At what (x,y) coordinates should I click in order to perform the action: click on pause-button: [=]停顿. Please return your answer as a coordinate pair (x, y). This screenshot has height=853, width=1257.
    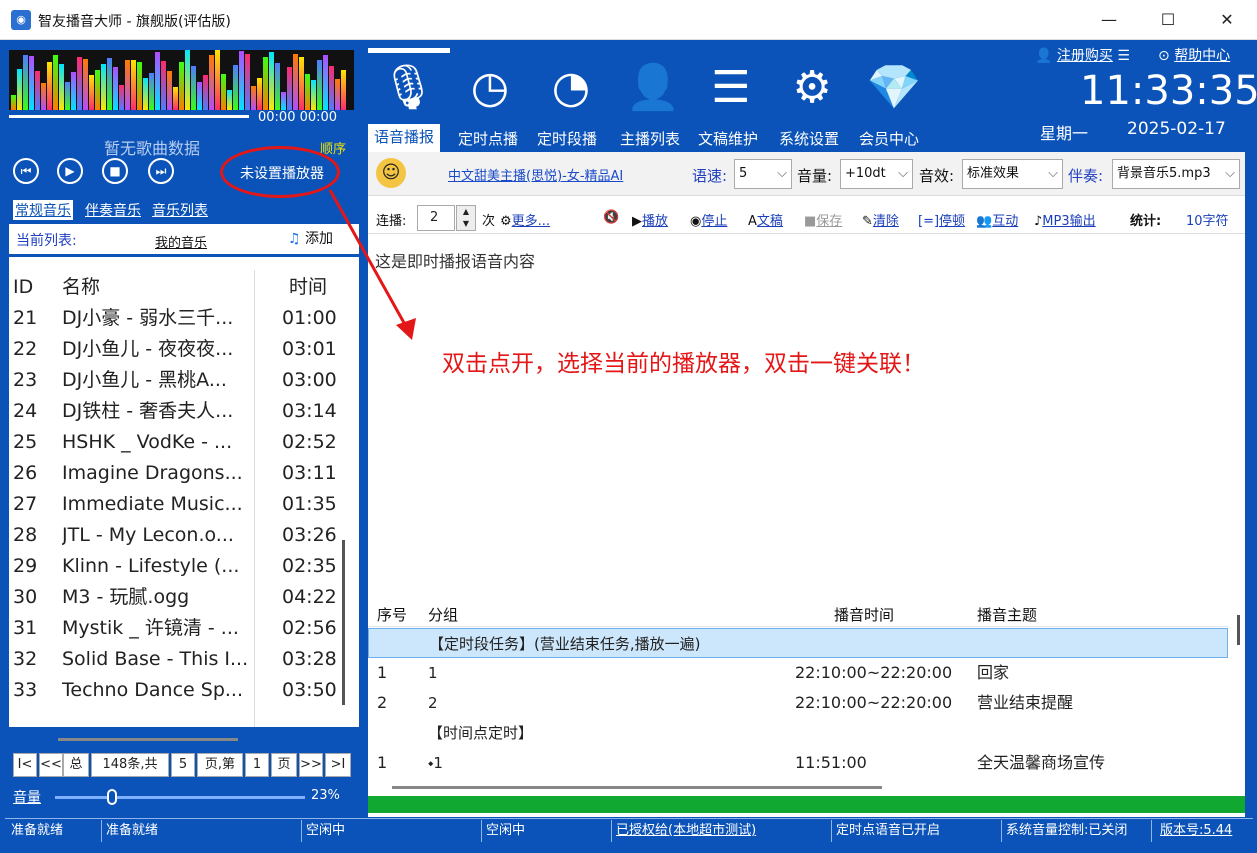
    Looking at the image, I should click on (941, 219).